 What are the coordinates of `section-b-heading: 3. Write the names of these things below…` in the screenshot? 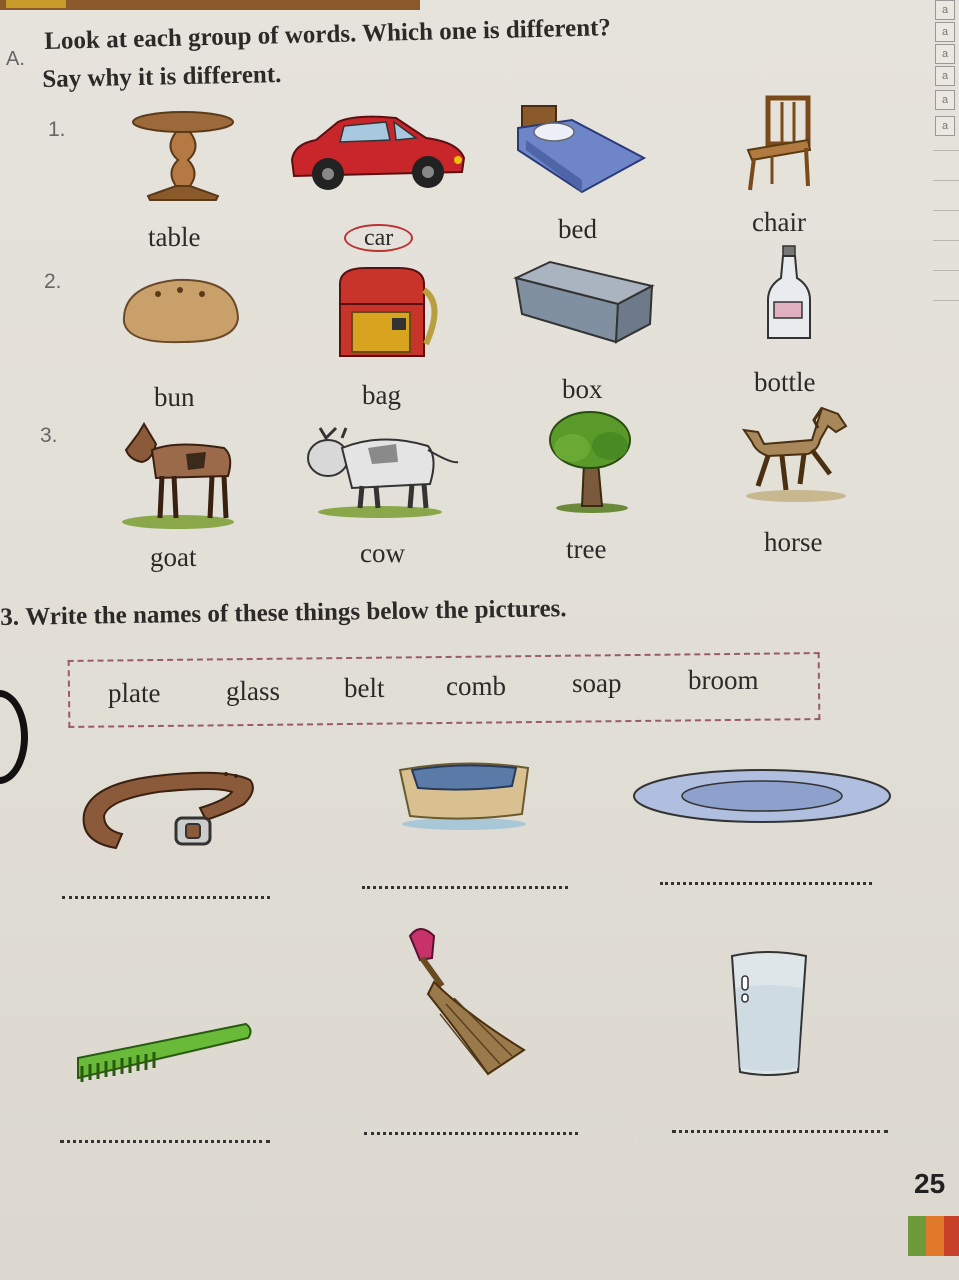 It's located at (283, 613).